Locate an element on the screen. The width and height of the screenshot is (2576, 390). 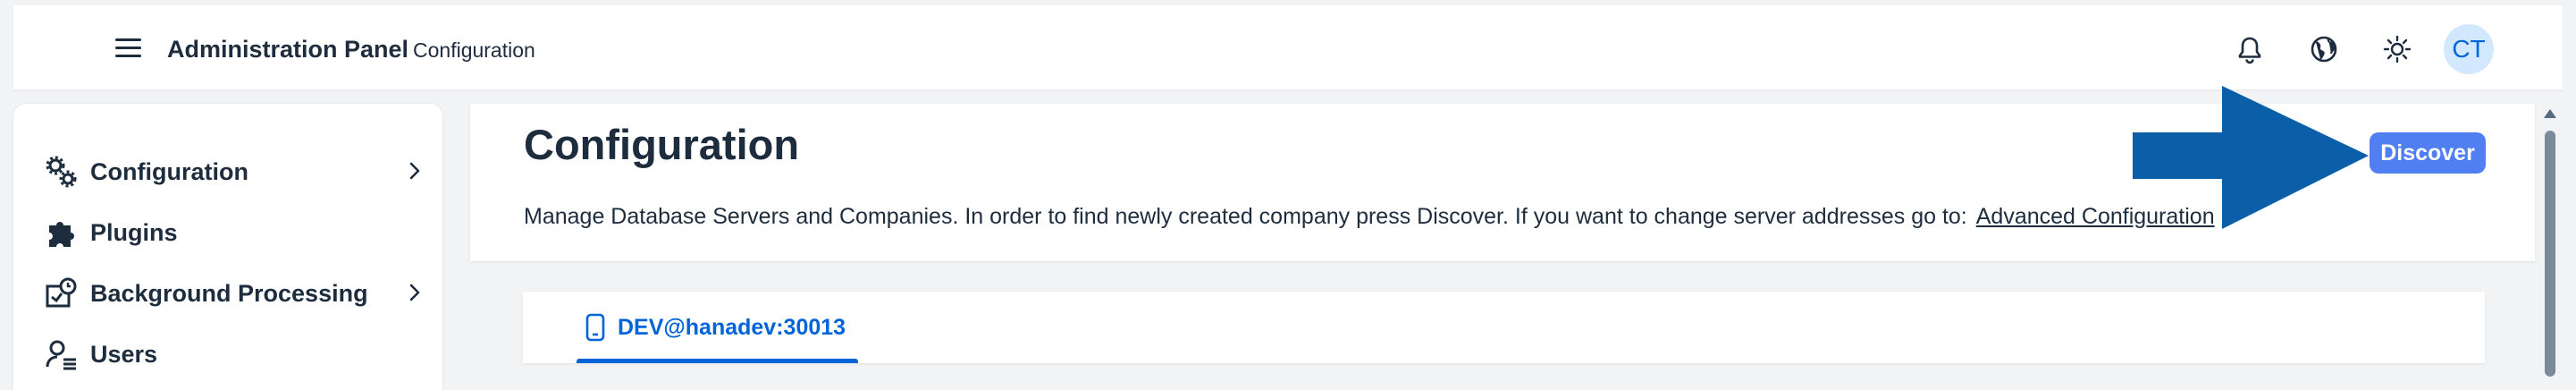
users-icon is located at coordinates (62, 354).